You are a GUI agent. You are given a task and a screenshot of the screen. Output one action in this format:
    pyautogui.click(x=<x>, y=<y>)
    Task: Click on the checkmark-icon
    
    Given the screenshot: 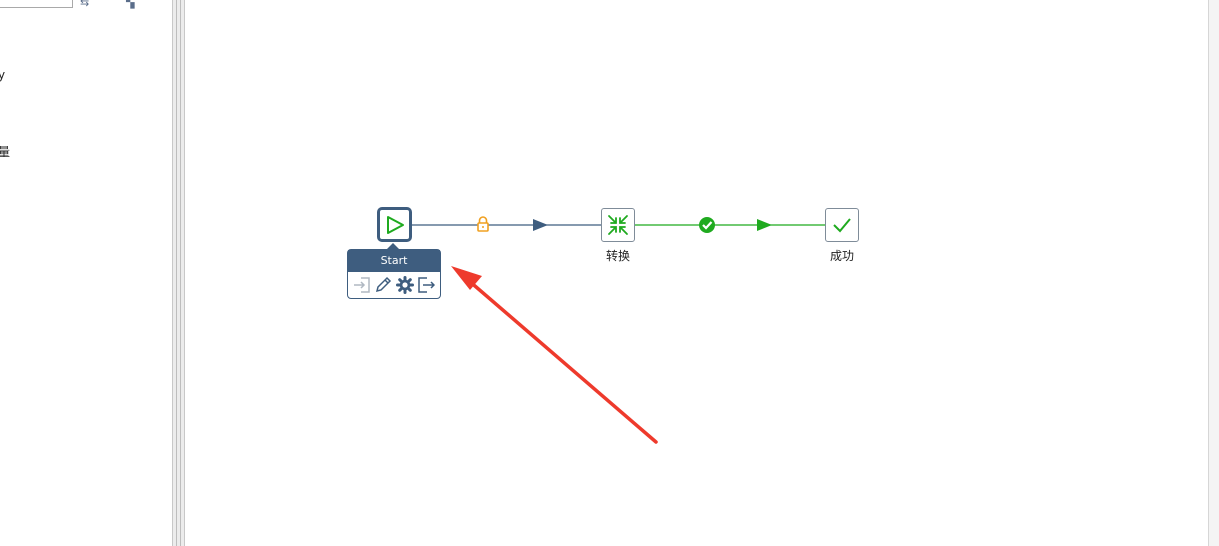 What is the action you would take?
    pyautogui.click(x=842, y=225)
    